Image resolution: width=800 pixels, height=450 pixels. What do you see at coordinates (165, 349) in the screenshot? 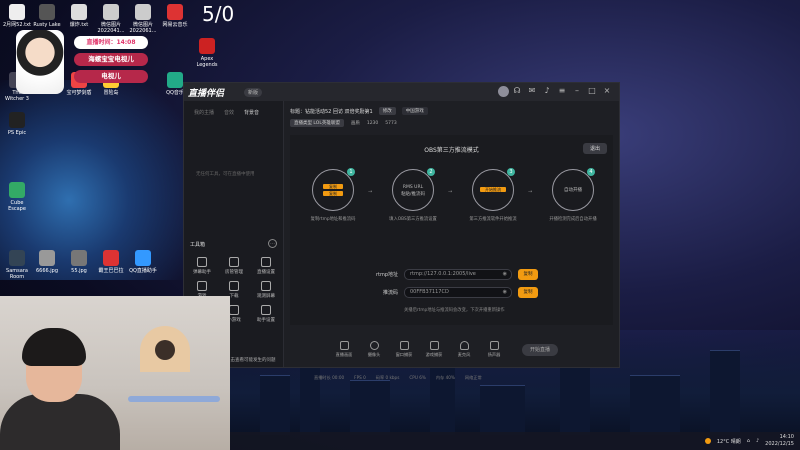
I see `cat-house` at bounding box center [165, 349].